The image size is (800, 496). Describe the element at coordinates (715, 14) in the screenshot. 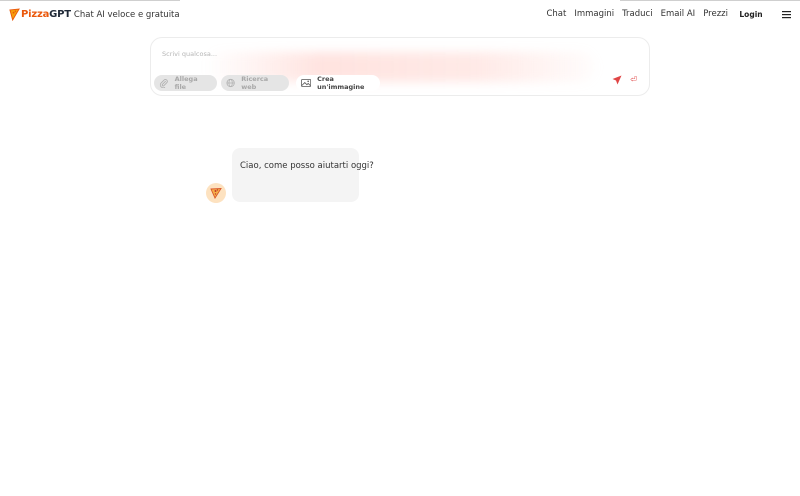

I see `nav-item-prezzi: Prezzi` at that location.